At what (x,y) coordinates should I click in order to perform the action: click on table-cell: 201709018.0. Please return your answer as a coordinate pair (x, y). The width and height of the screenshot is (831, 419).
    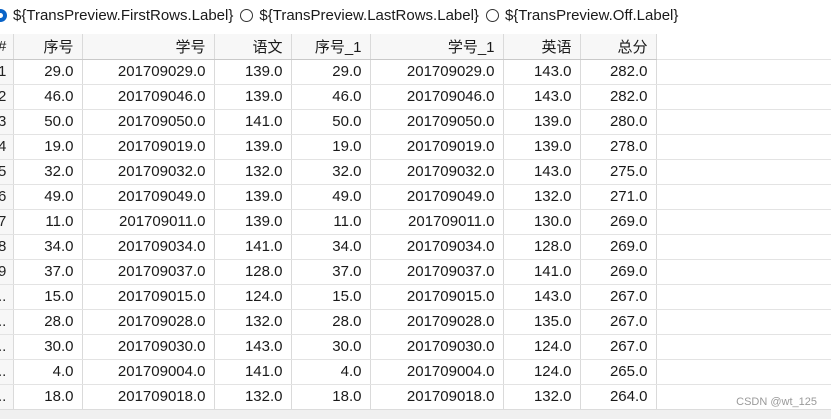
    Looking at the image, I should click on (437, 397).